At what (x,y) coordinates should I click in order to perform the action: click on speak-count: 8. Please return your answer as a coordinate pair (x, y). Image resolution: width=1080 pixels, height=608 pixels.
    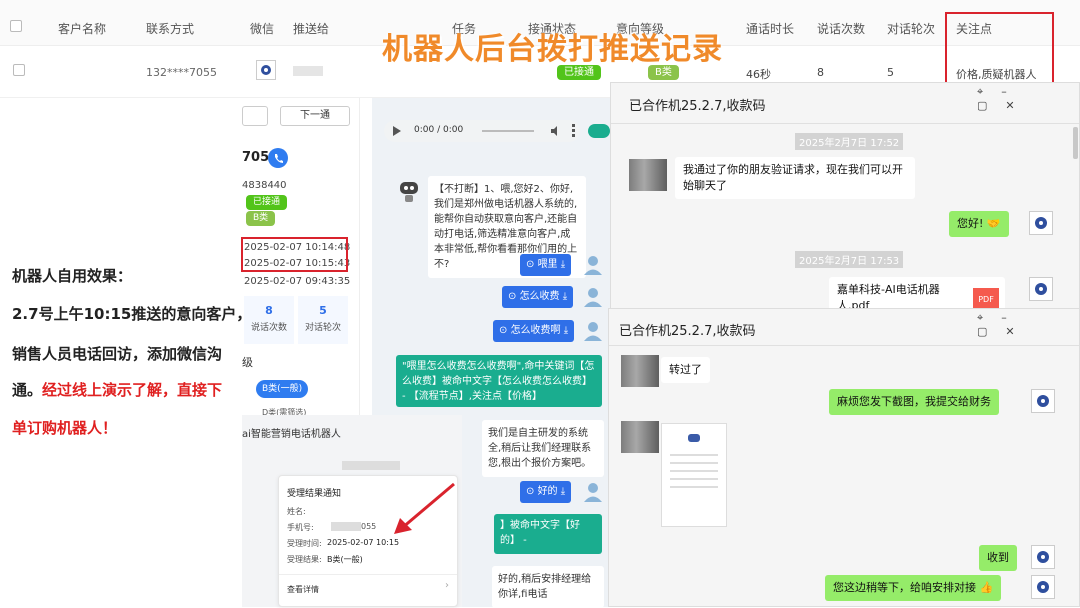
    Looking at the image, I should click on (269, 310).